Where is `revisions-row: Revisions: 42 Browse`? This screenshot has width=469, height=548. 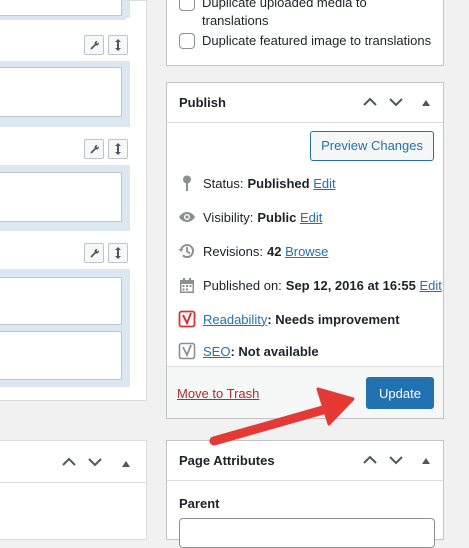 revisions-row: Revisions: 42 Browse is located at coordinates (252, 251).